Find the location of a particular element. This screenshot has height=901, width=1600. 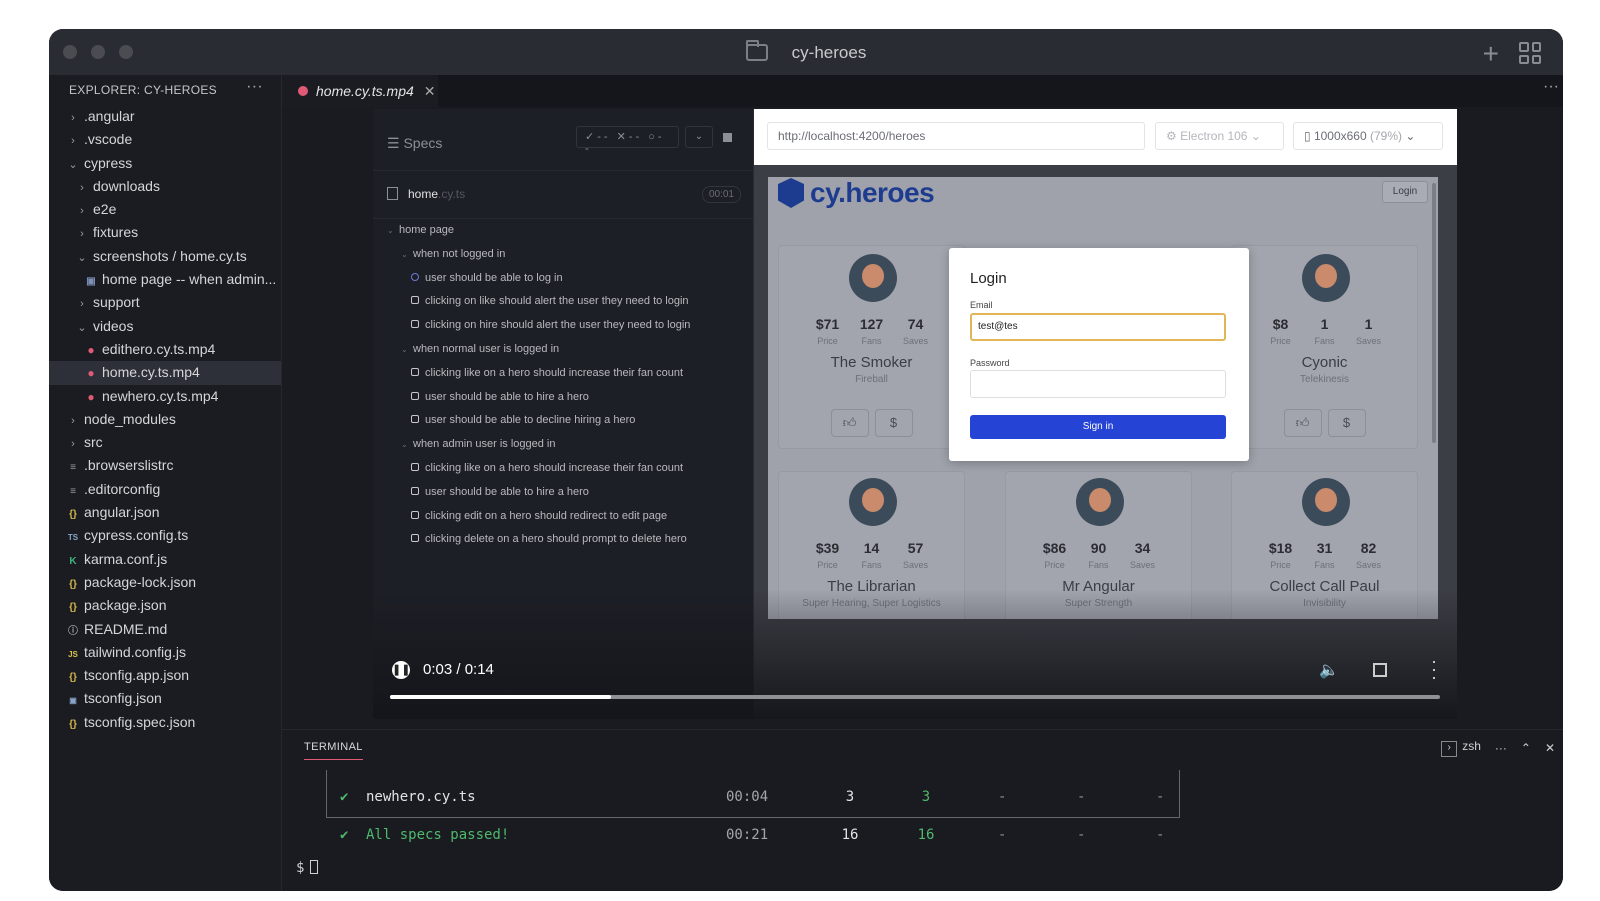

tab-more-button: ··· is located at coordinates (1551, 87).